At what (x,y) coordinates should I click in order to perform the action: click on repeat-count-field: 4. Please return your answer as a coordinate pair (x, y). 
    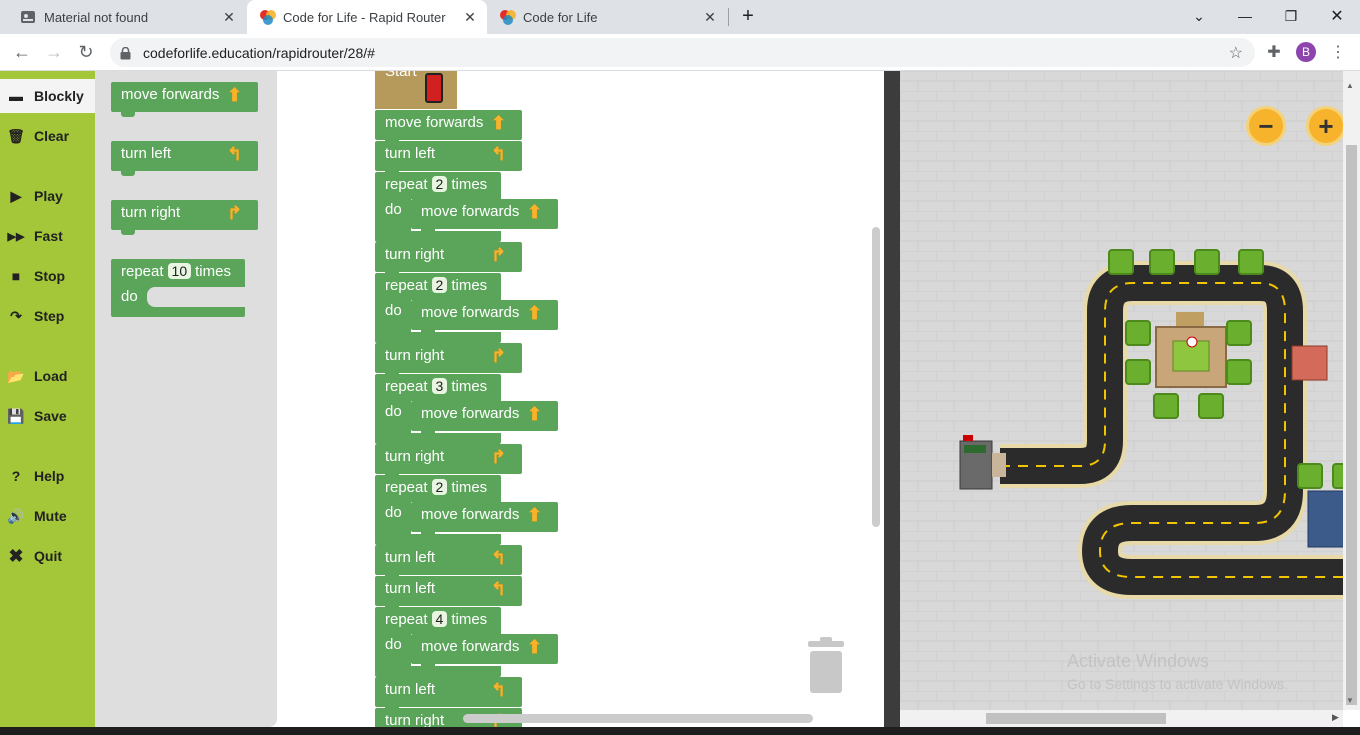
    Looking at the image, I should click on (439, 619).